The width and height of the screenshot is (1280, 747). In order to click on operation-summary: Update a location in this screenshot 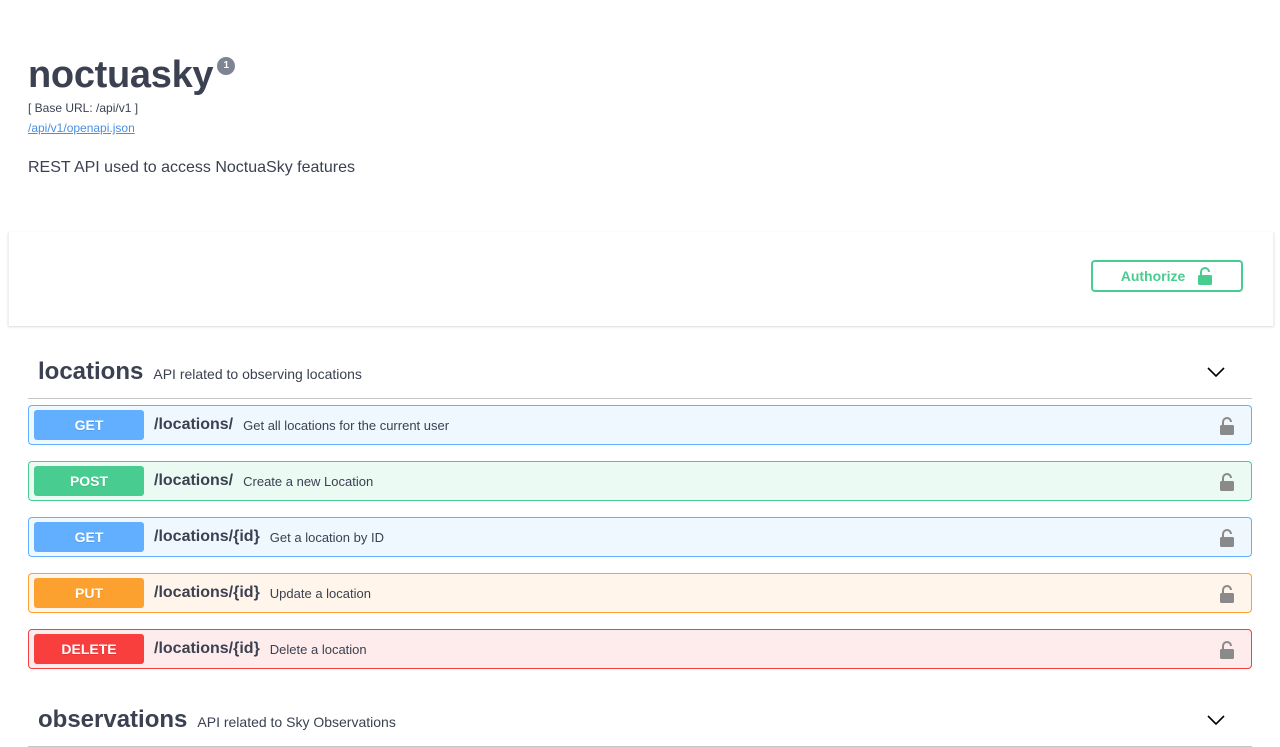, I will do `click(320, 593)`.